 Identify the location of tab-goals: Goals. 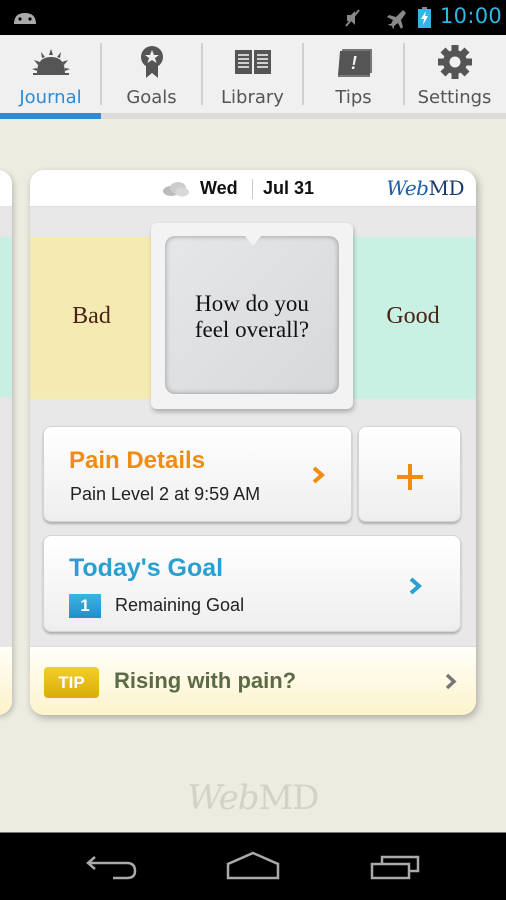
(151, 74).